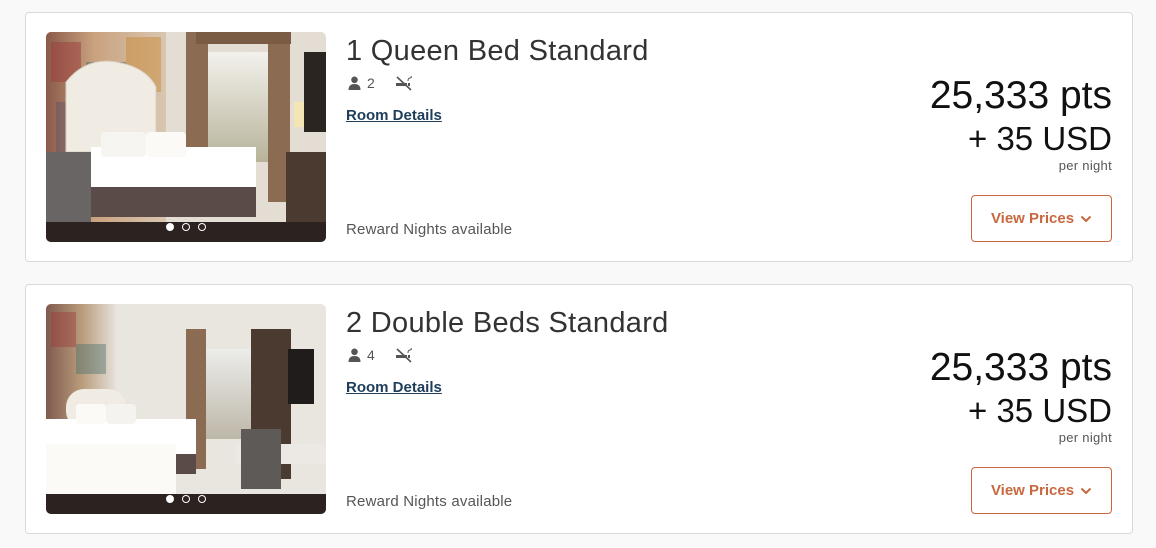 The height and width of the screenshot is (548, 1156). I want to click on room-title: 1 Queen Bed Standard, so click(497, 51).